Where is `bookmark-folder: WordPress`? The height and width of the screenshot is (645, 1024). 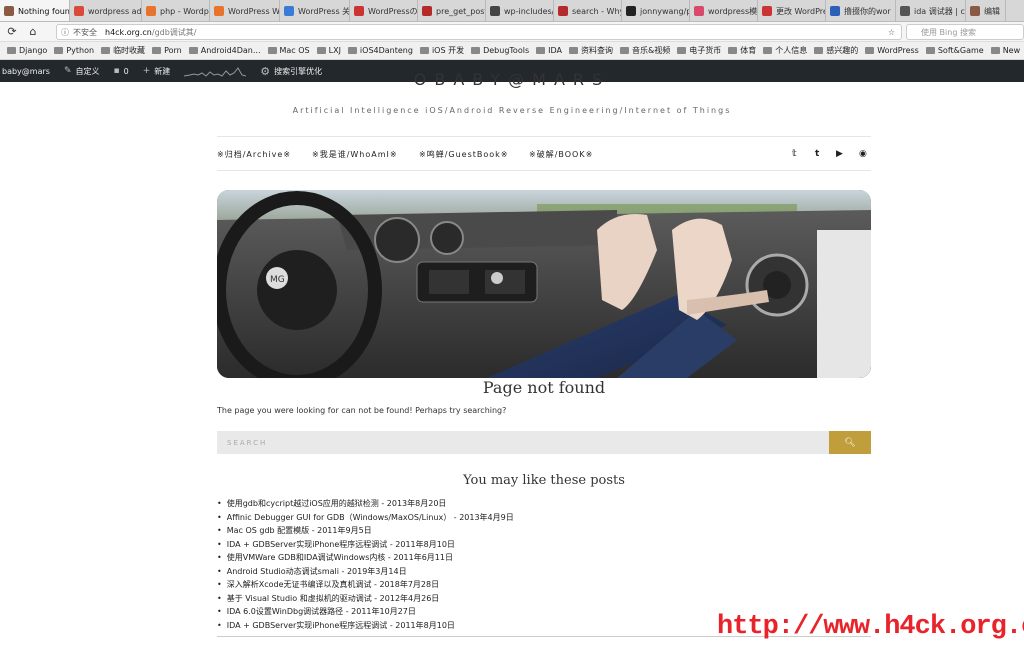 bookmark-folder: WordPress is located at coordinates (892, 50).